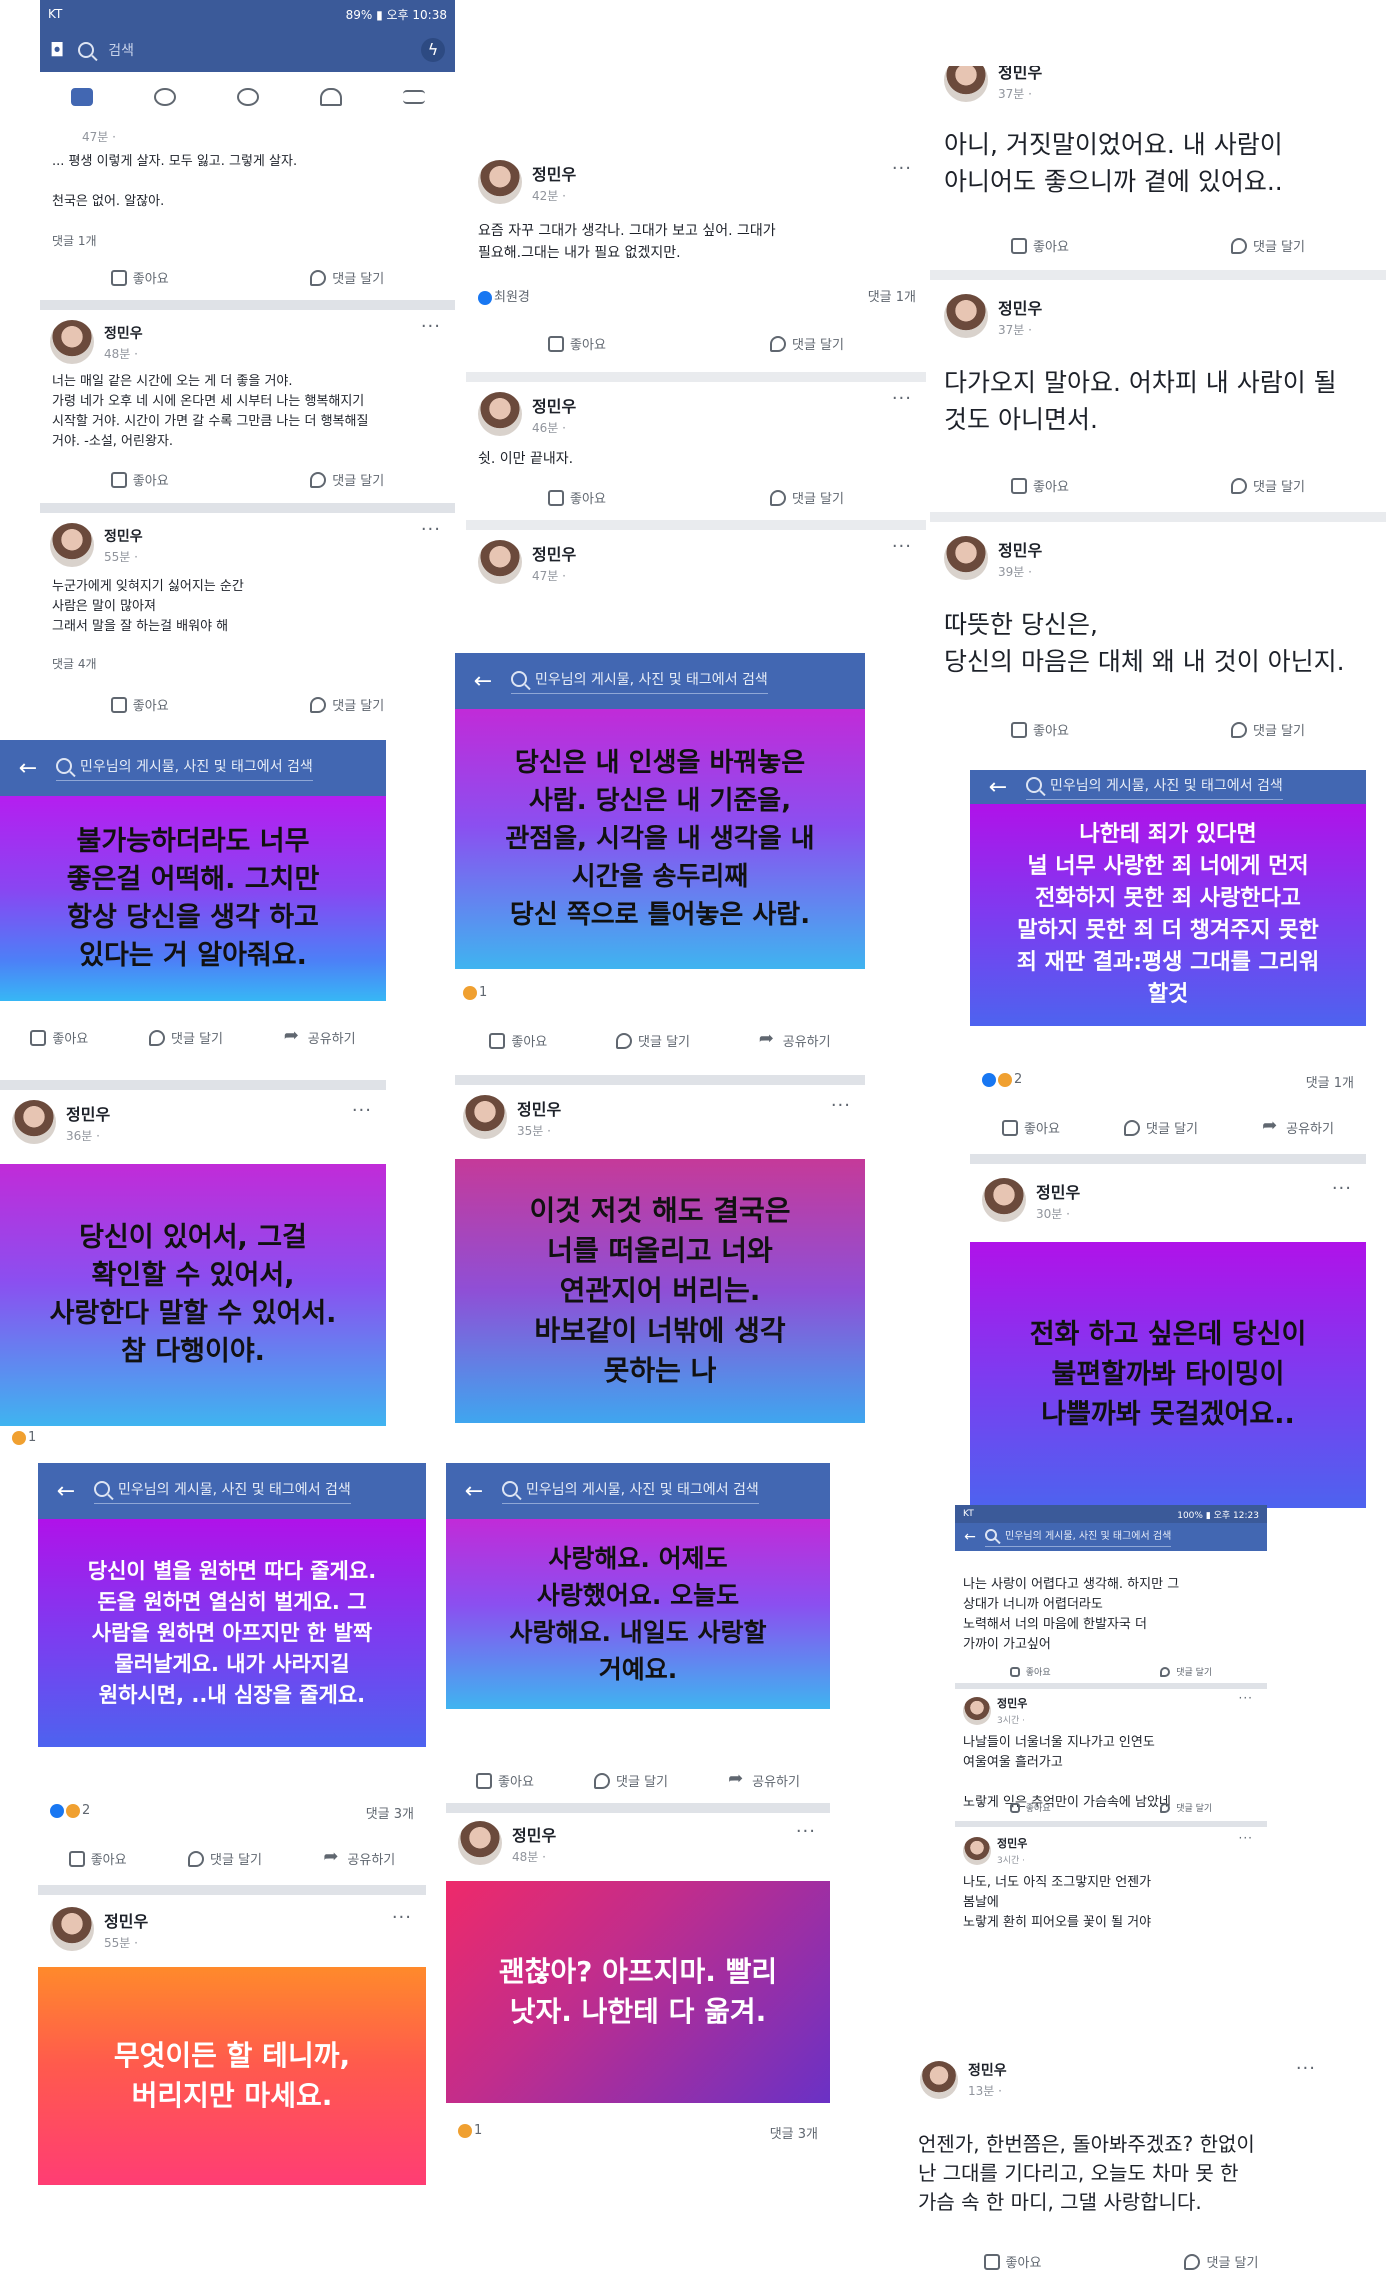  I want to click on messenger-icon: ϟ, so click(433, 50).